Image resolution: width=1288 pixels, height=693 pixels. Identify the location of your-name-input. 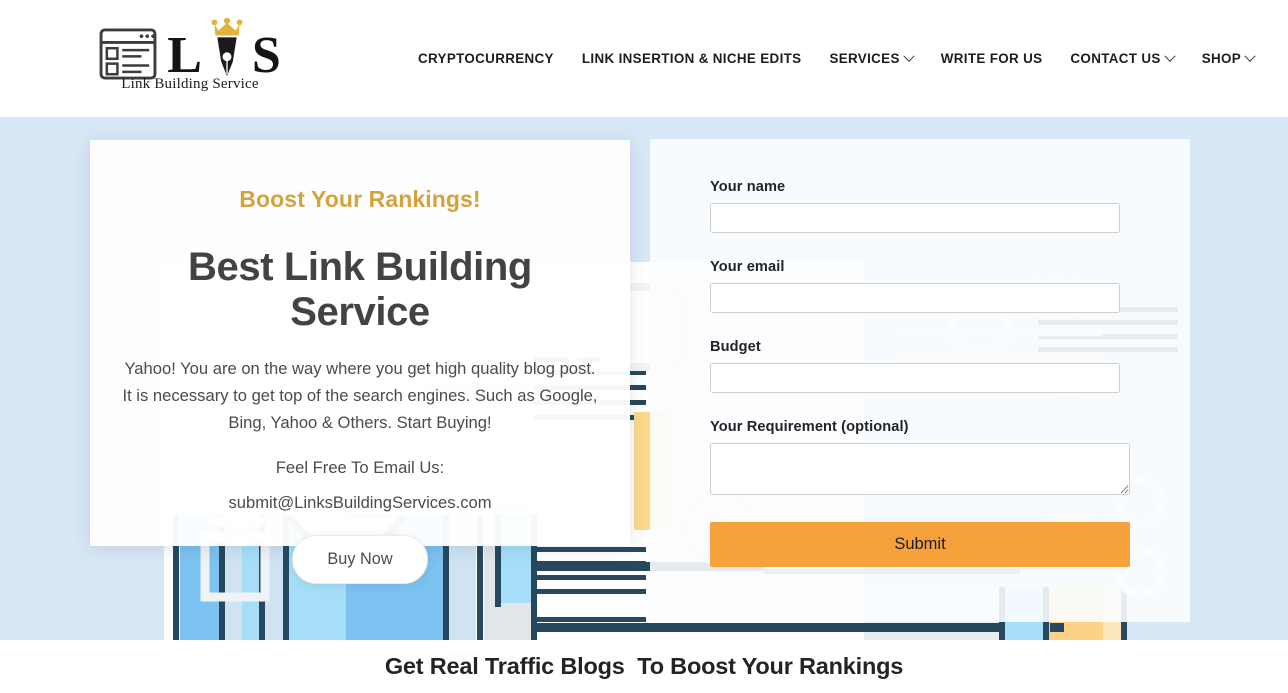
(915, 218).